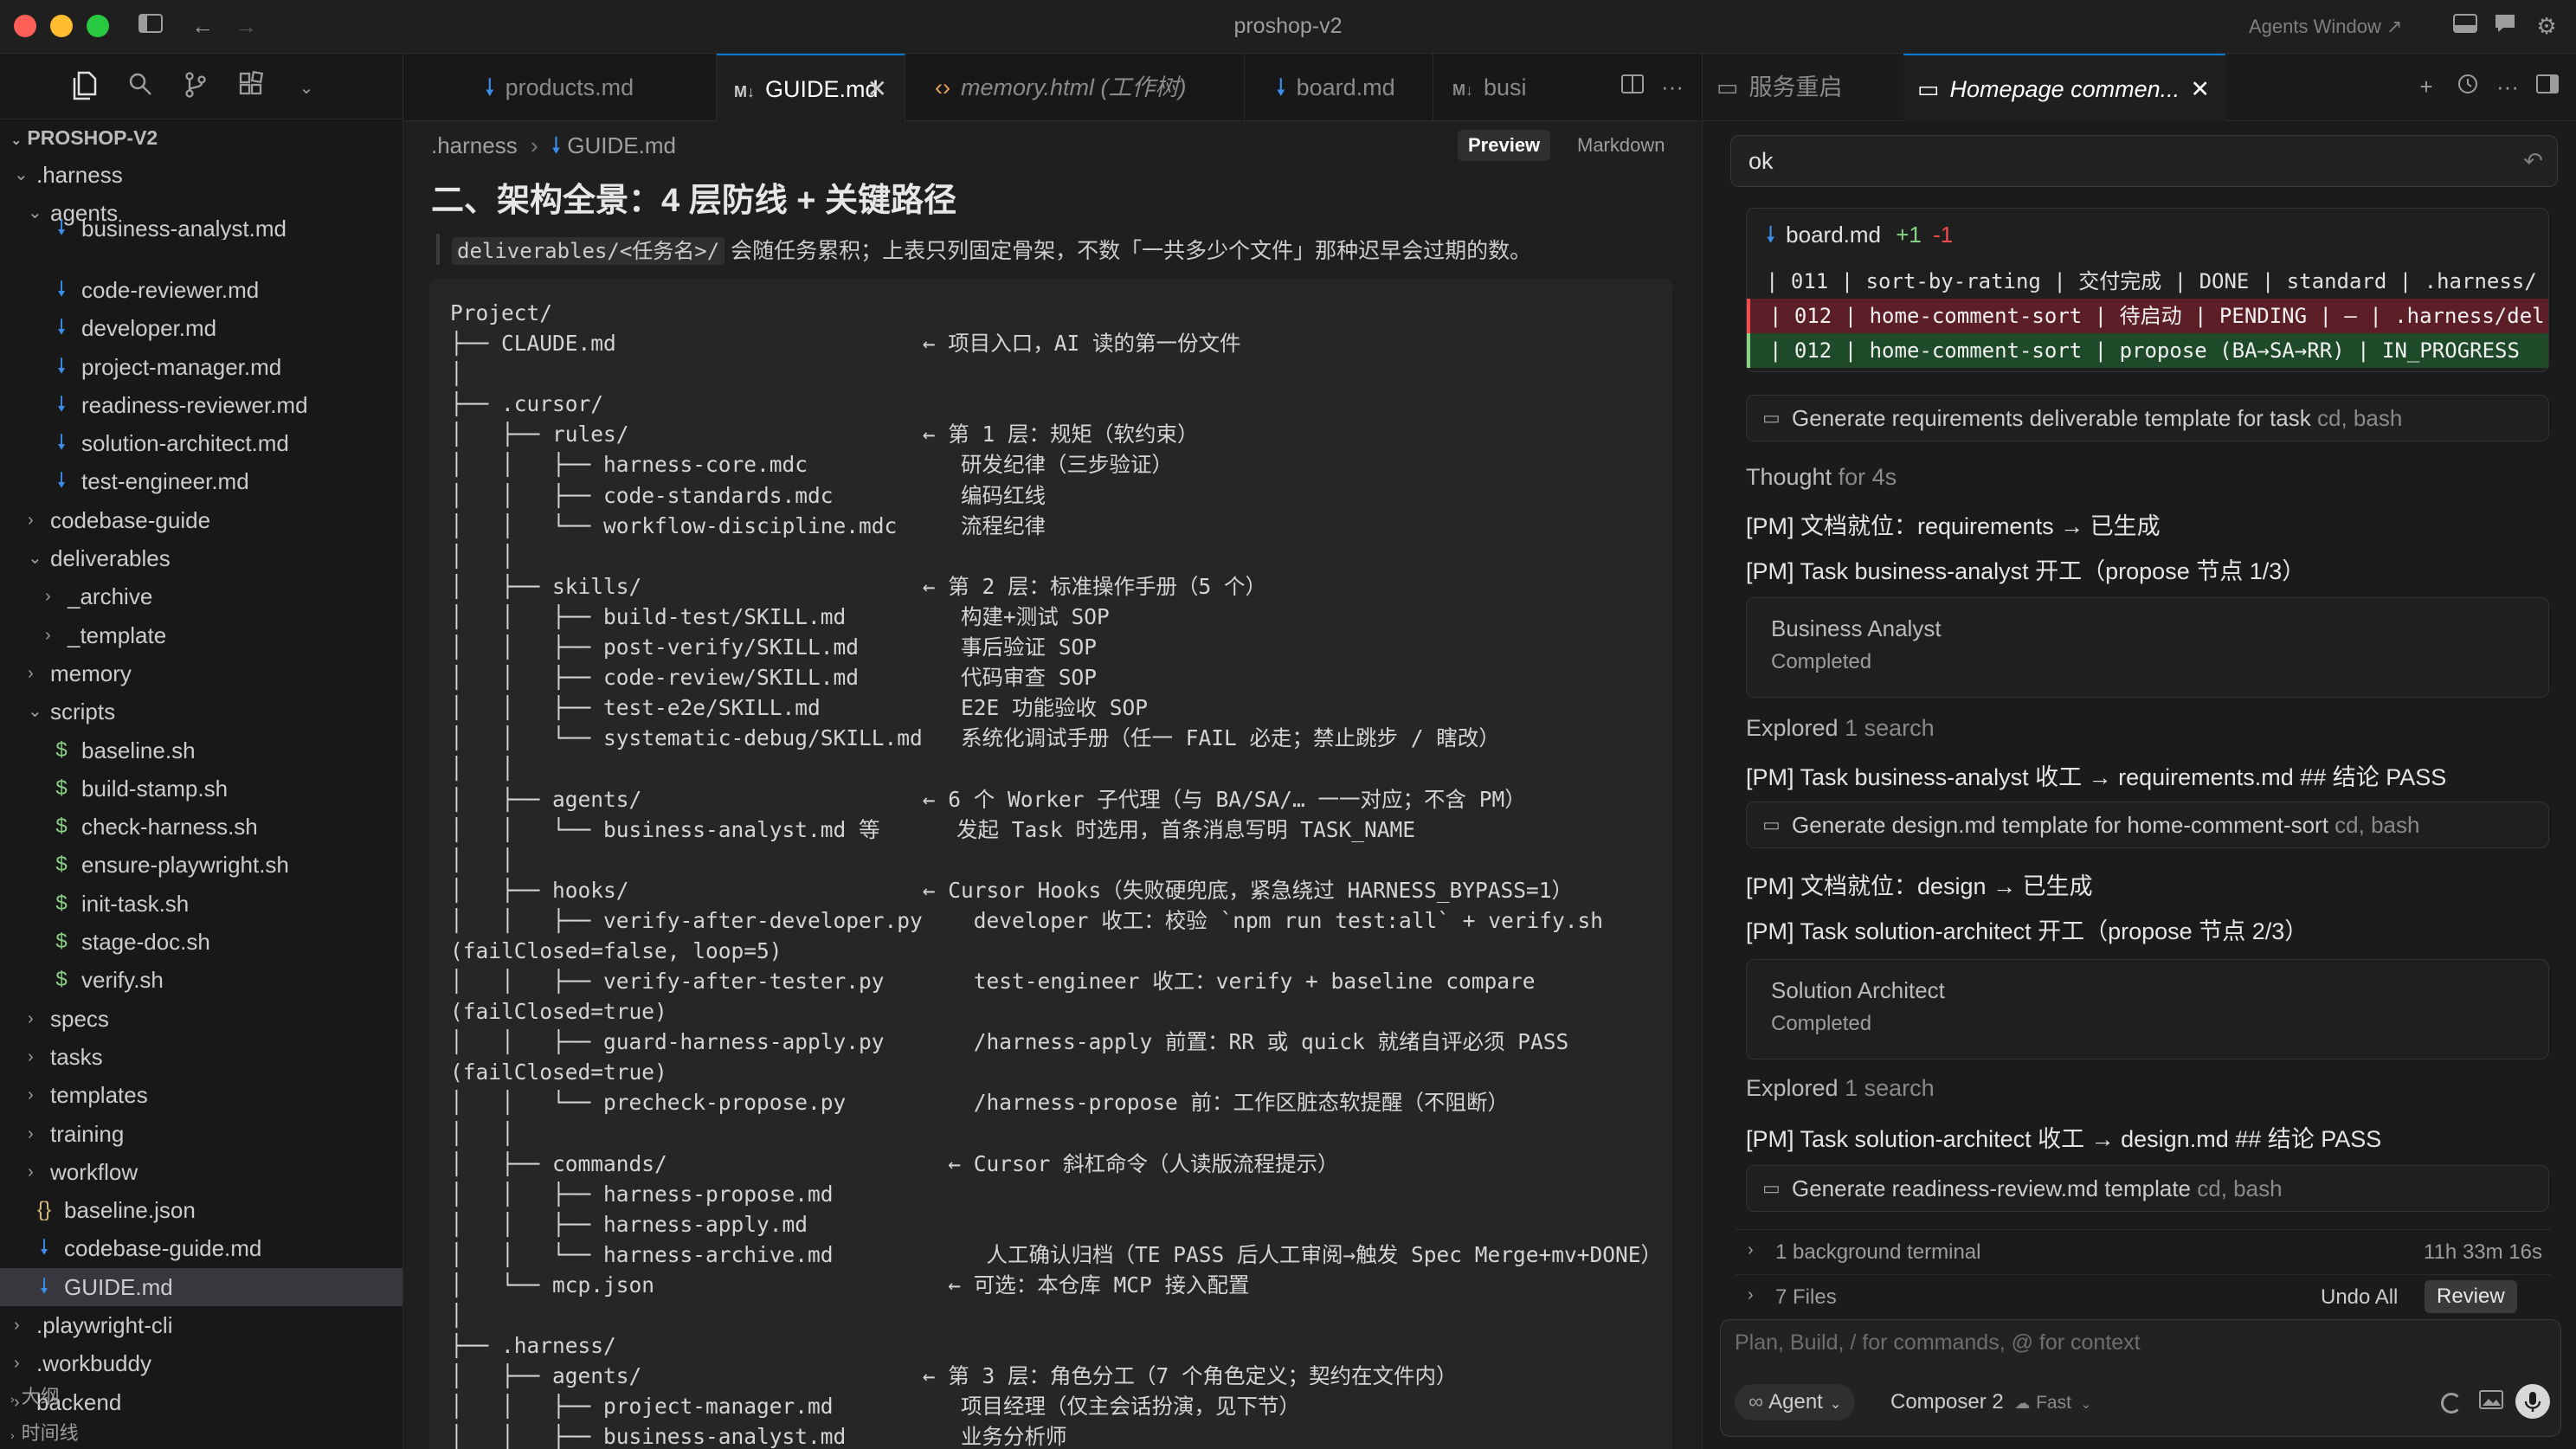 The height and width of the screenshot is (1449, 2576). I want to click on tree-file: $ init-task.sh, so click(201, 904).